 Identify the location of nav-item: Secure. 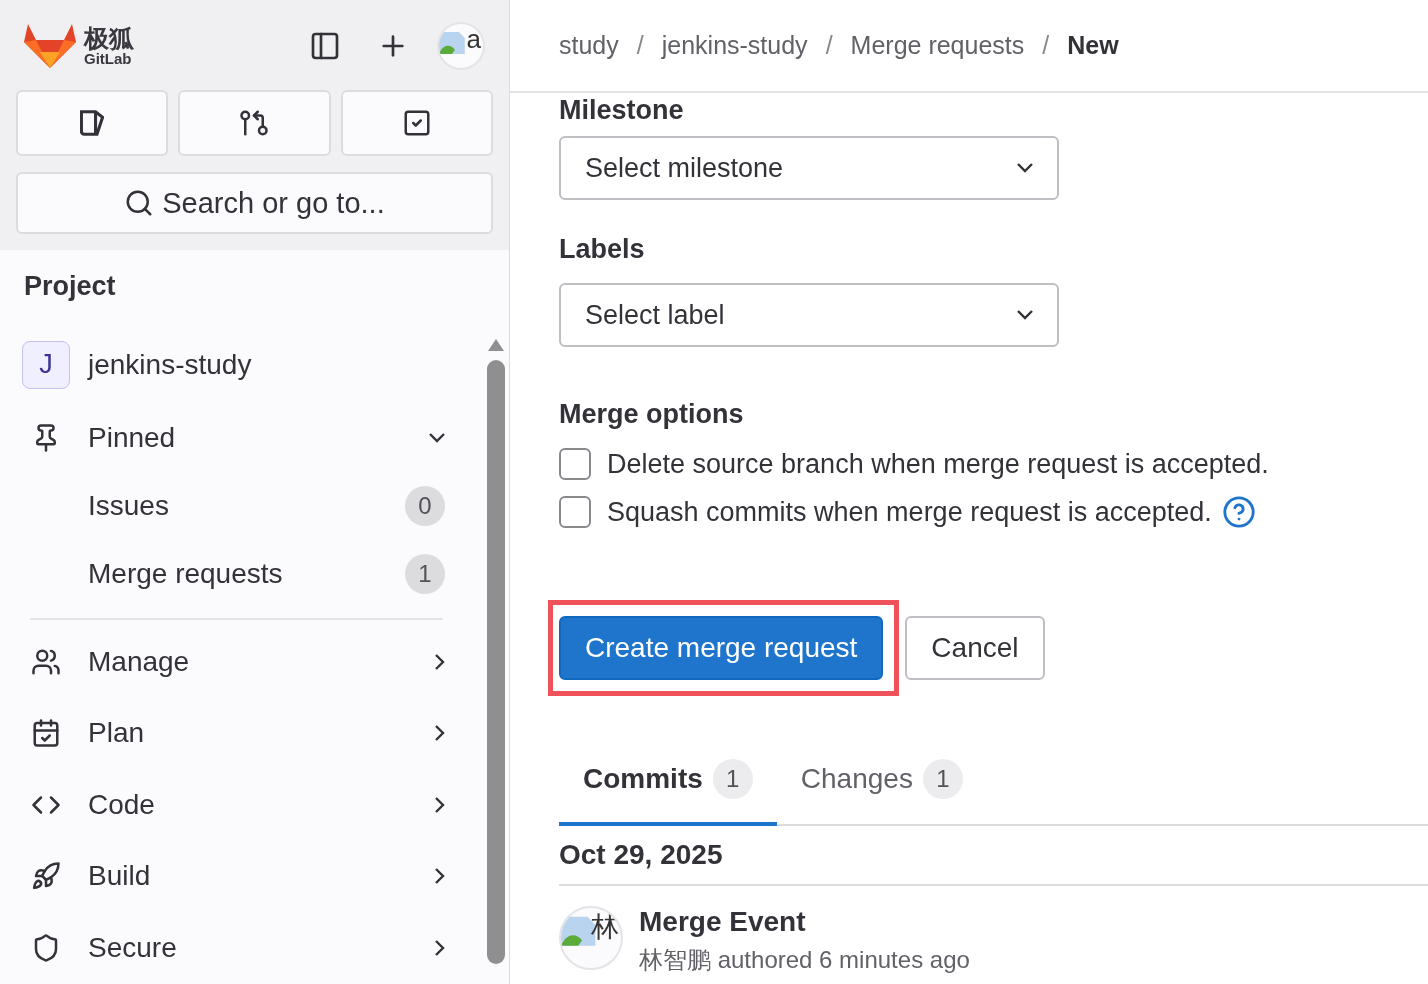
(252, 948).